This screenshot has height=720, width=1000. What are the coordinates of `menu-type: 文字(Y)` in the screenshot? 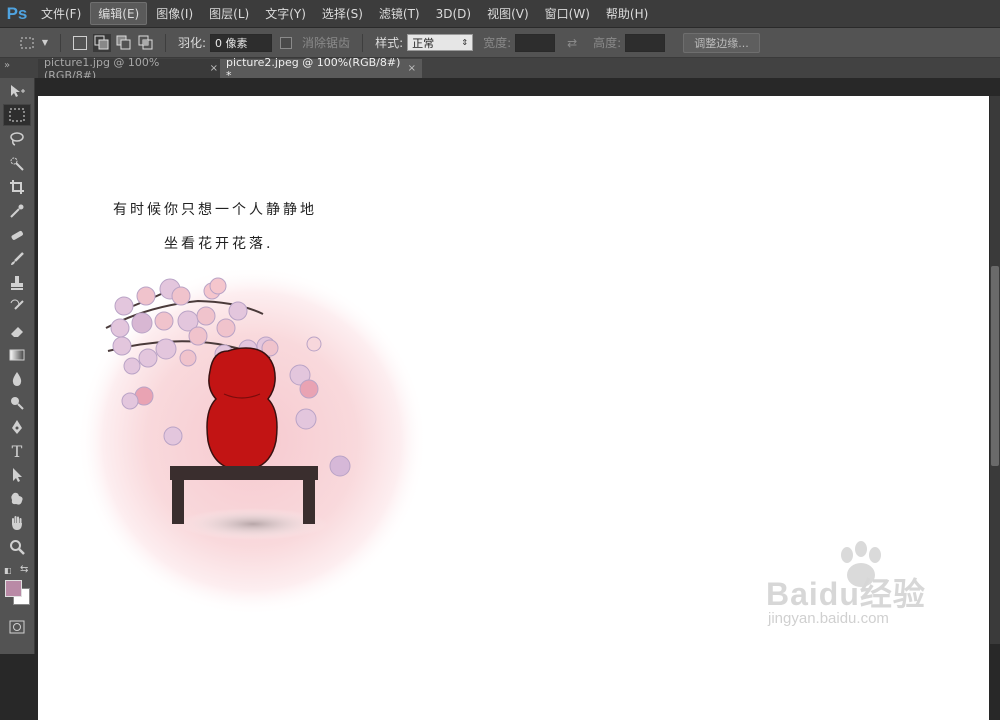 It's located at (285, 13).